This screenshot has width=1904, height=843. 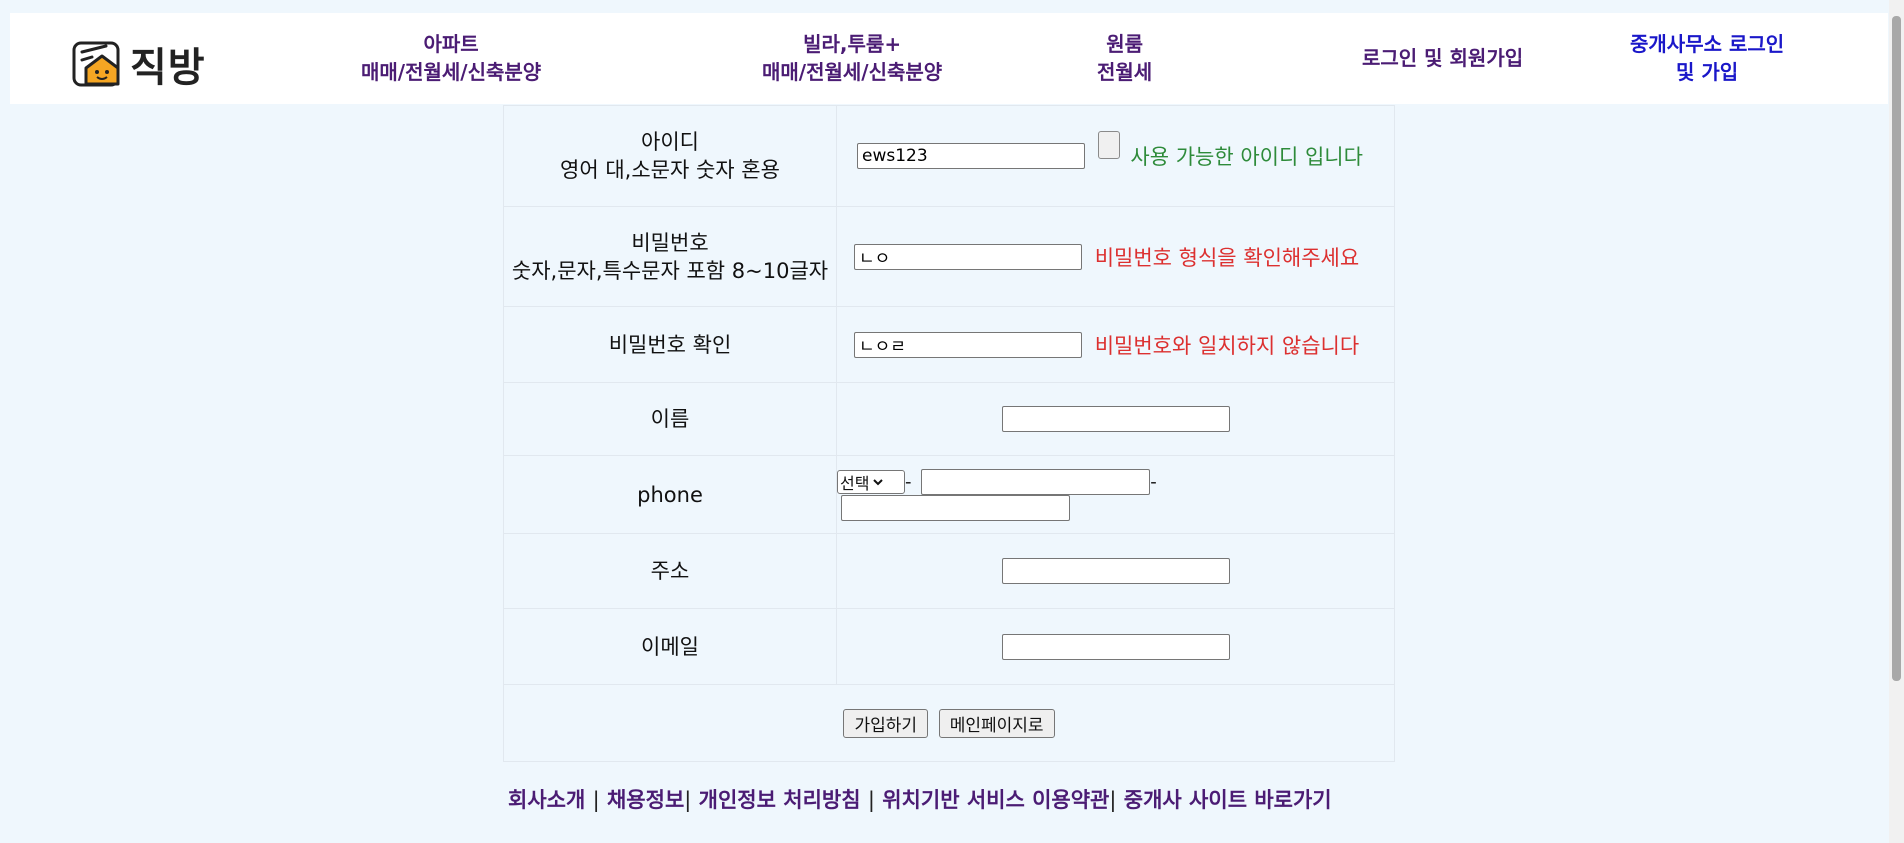 I want to click on nav-villa-line1: 빌라,투룸+, so click(x=852, y=44).